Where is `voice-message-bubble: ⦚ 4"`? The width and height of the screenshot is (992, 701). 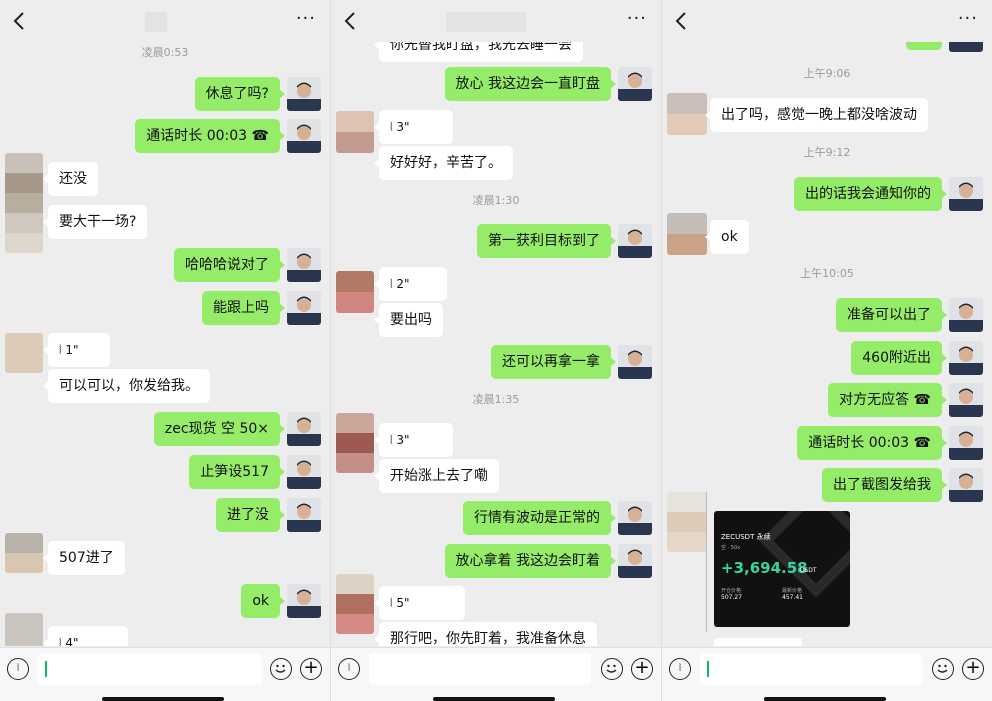
voice-message-bubble: ⦚ 4" is located at coordinates (85, 636).